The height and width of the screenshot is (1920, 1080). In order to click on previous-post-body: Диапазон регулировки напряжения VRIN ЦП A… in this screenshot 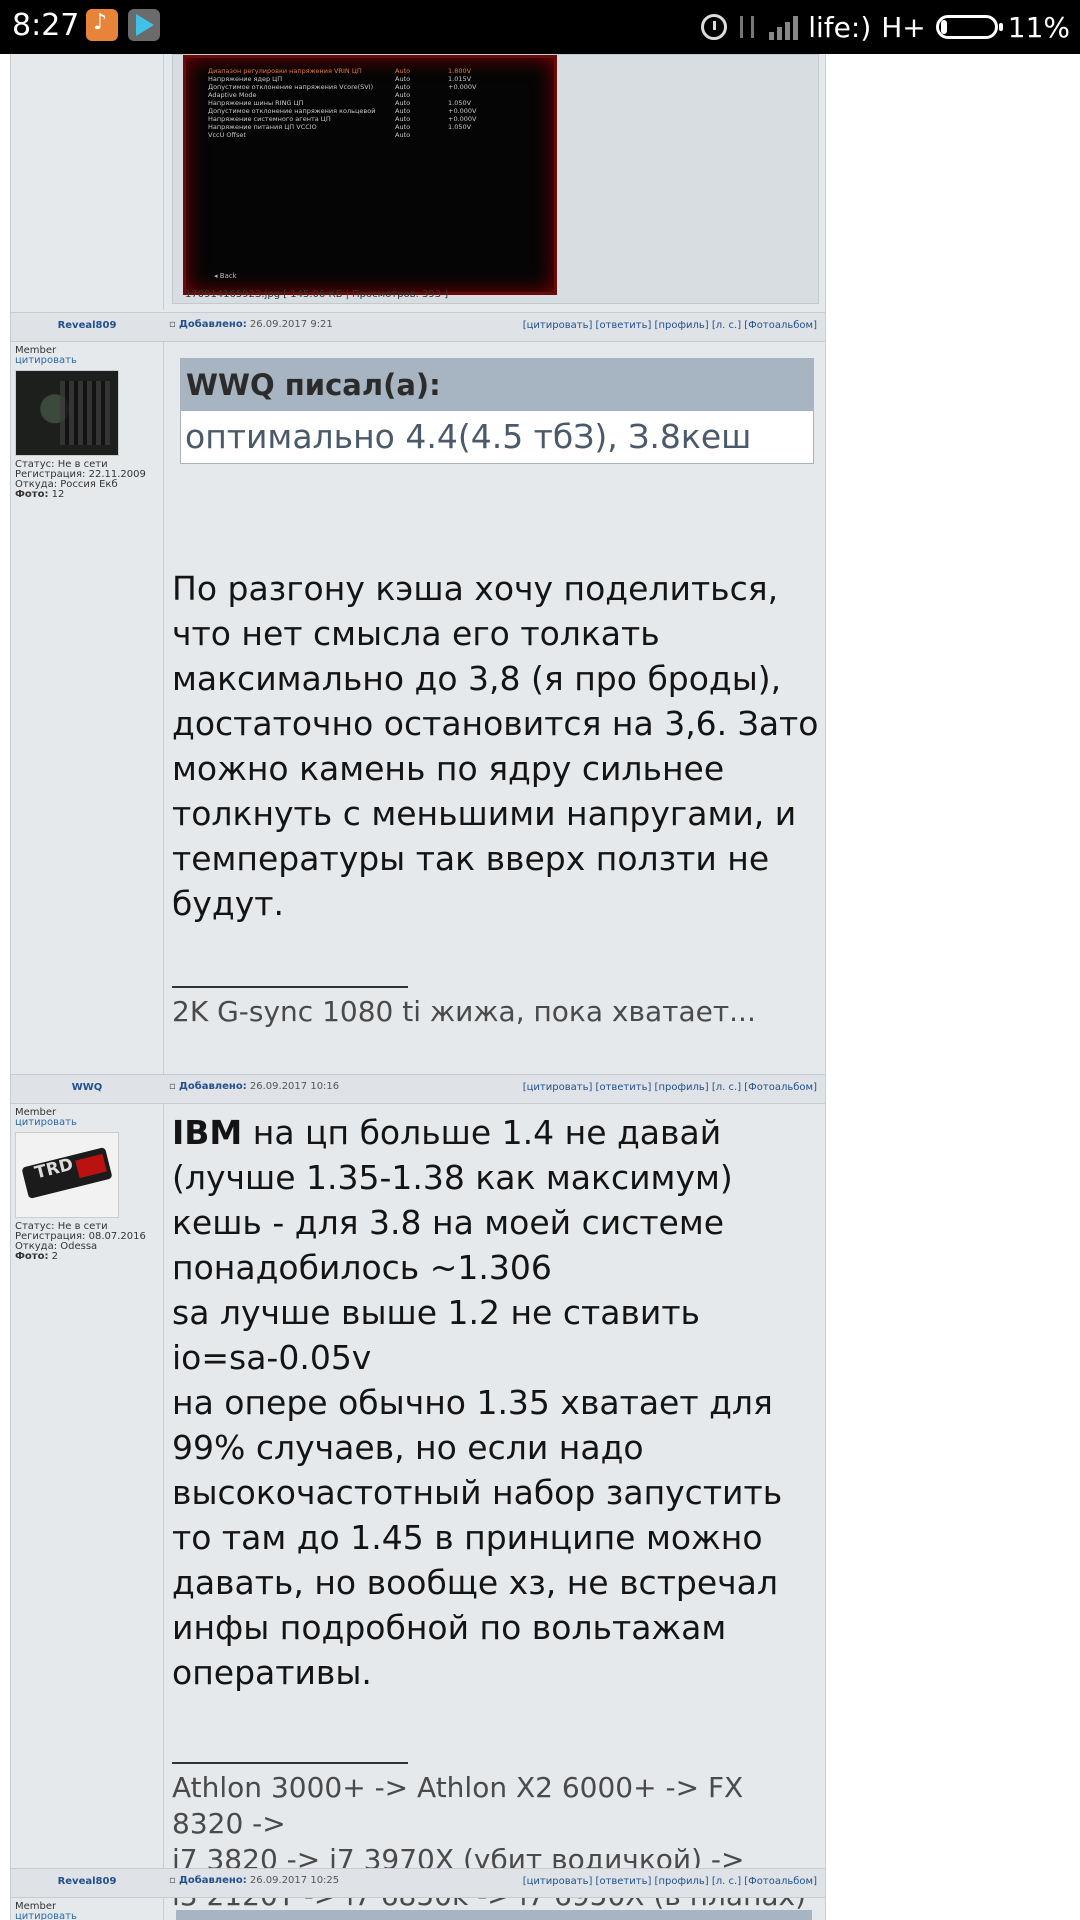, I will do `click(494, 182)`.